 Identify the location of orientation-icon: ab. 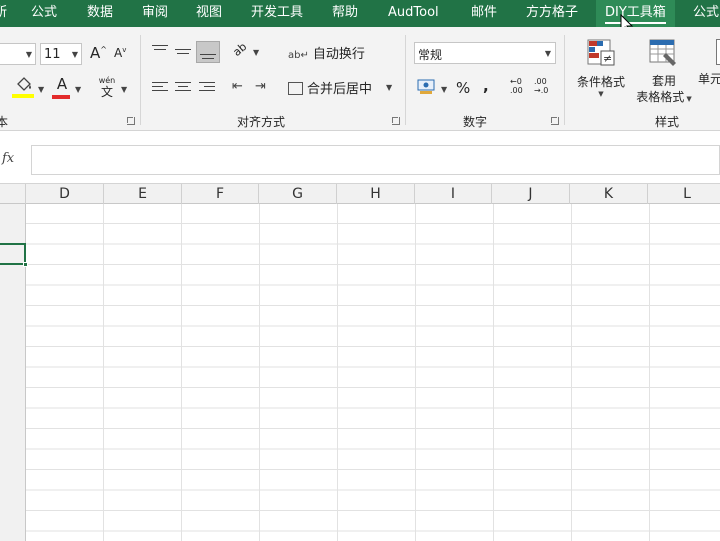
(240, 49).